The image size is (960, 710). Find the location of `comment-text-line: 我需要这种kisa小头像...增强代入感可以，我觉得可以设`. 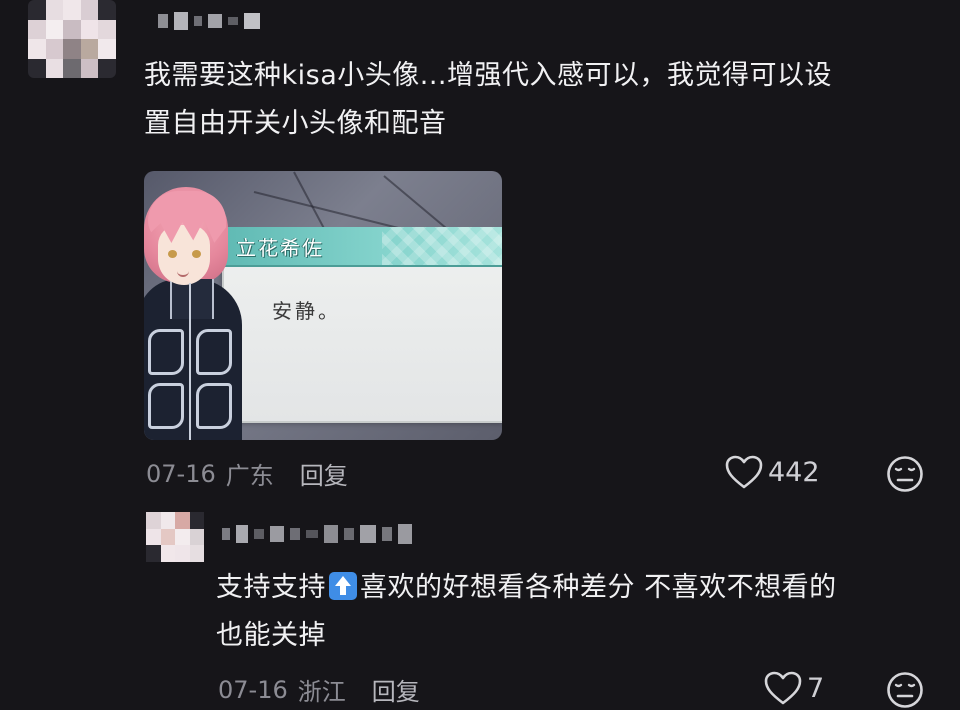

comment-text-line: 我需要这种kisa小头像...增强代入感可以，我觉得可以设 is located at coordinates (488, 75).